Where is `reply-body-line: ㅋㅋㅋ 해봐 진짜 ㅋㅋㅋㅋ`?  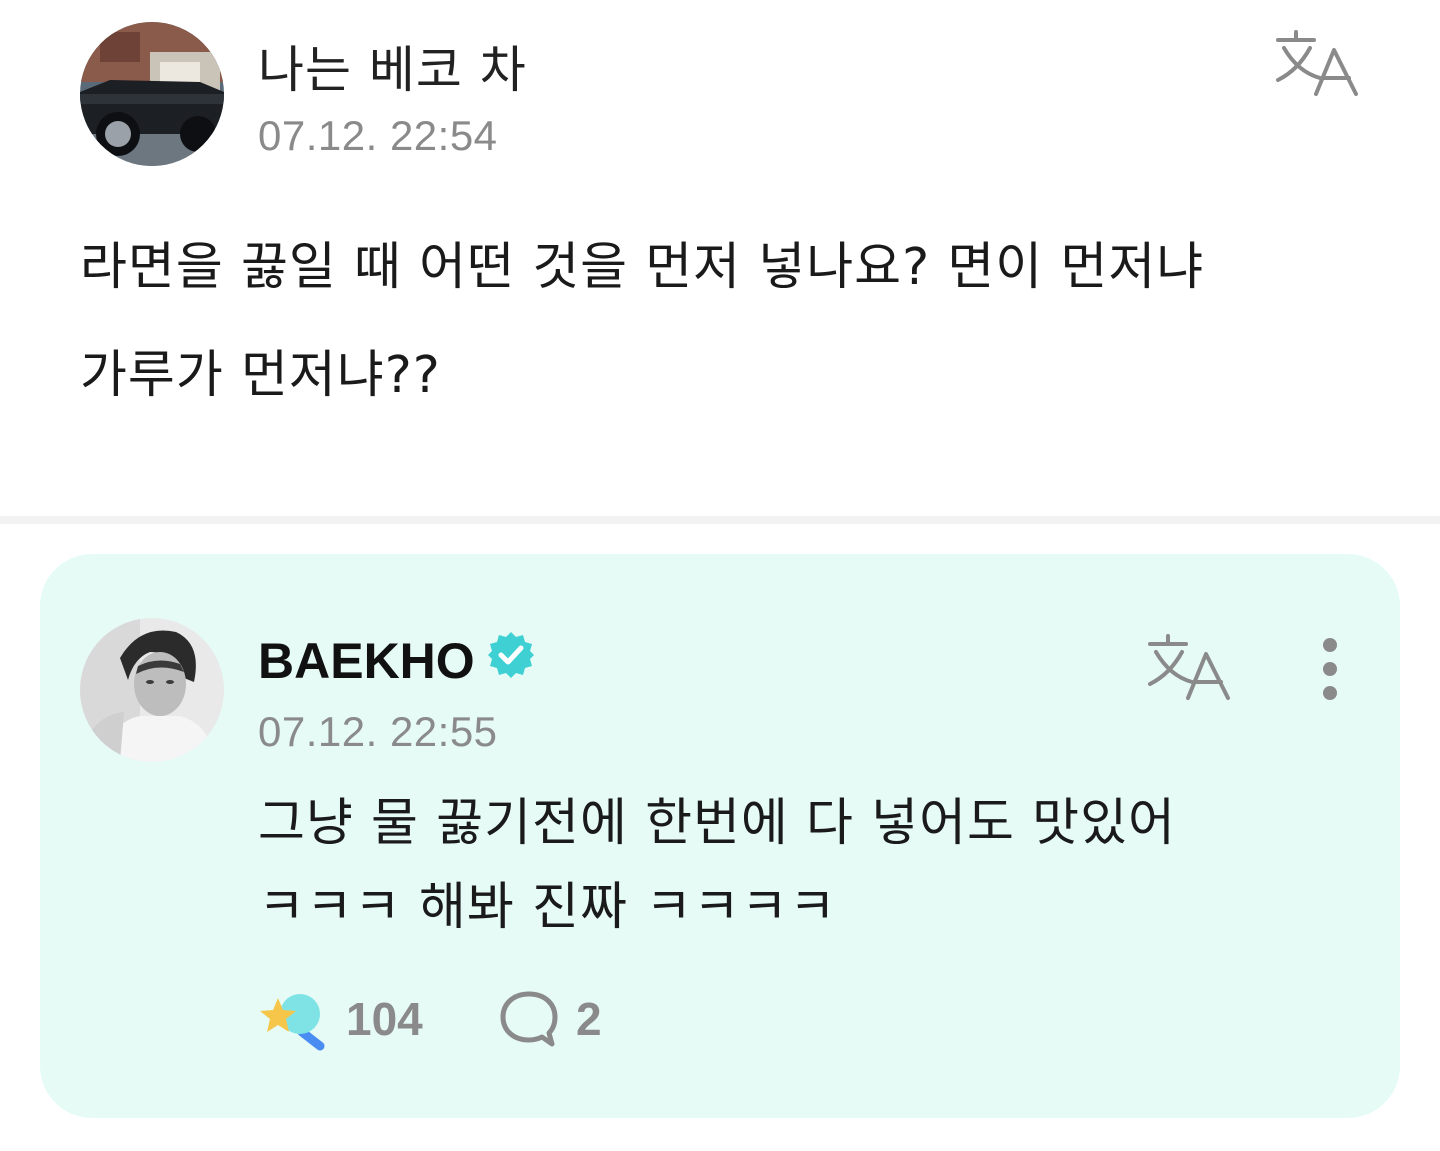 reply-body-line: ㅋㅋㅋ 해봐 진짜 ㅋㅋㅋㅋ is located at coordinates (547, 907).